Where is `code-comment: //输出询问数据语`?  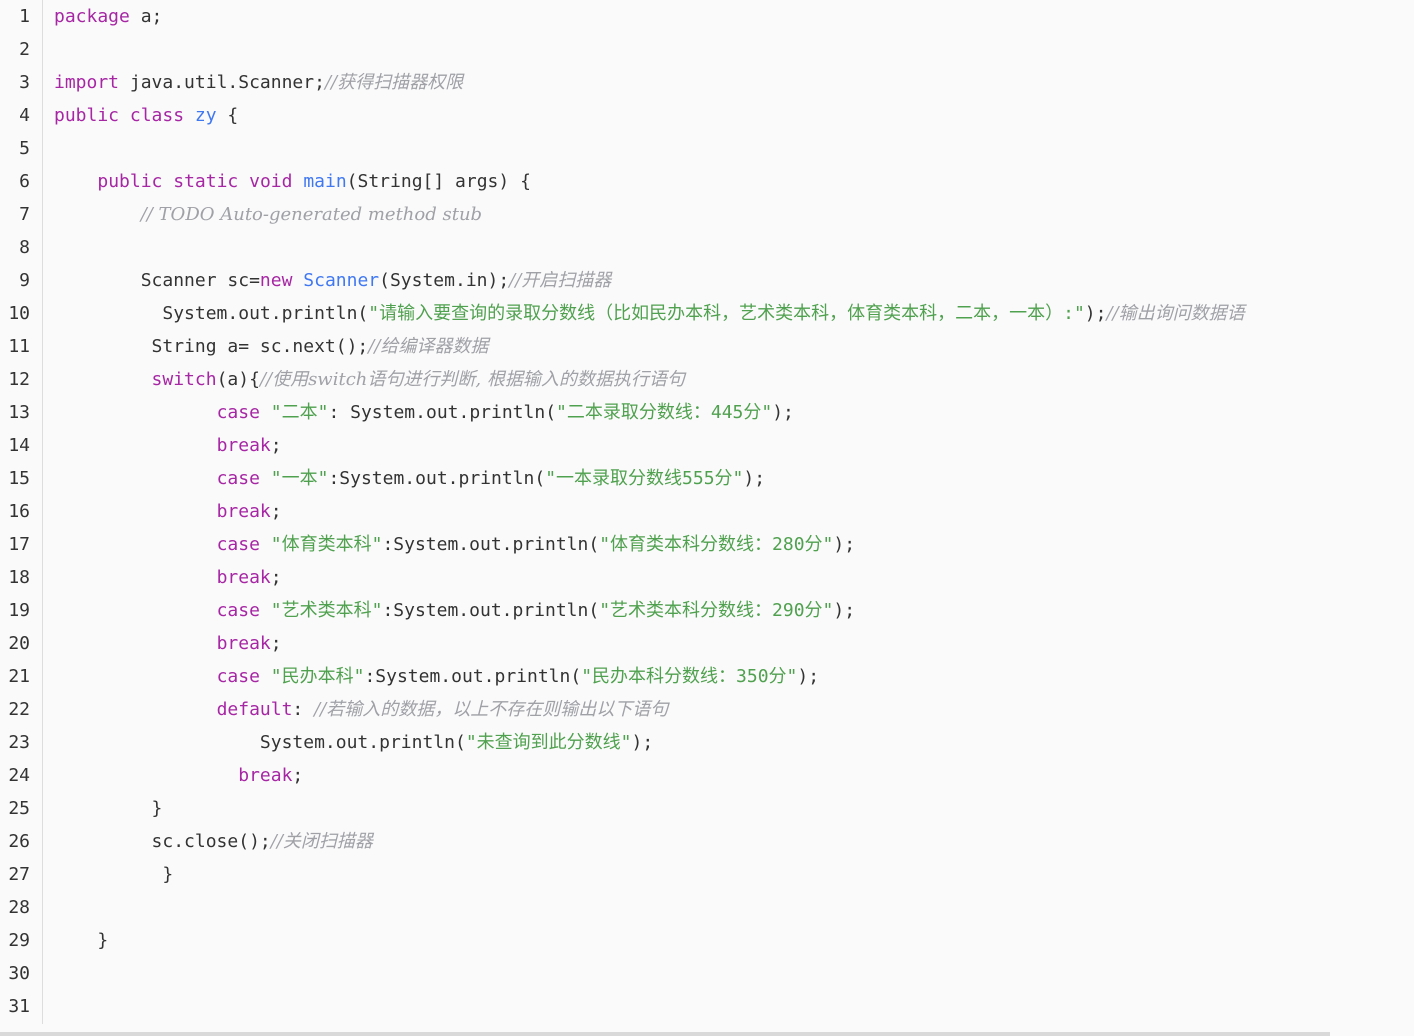
code-comment: //输出询问数据语 is located at coordinates (1175, 313).